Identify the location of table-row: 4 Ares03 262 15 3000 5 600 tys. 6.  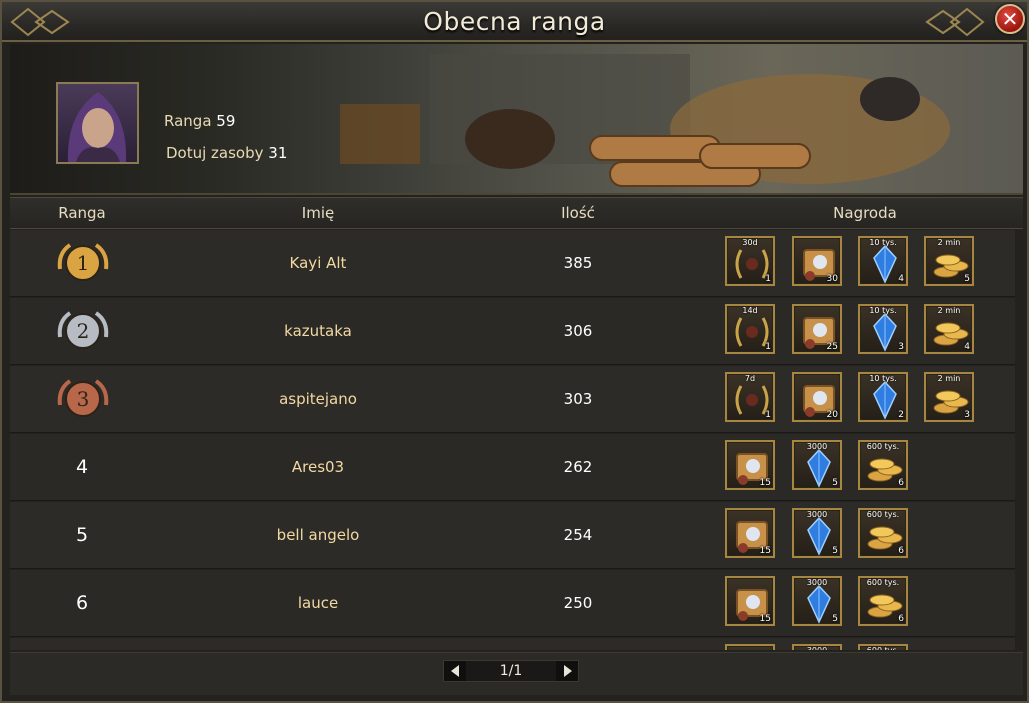
(512, 467).